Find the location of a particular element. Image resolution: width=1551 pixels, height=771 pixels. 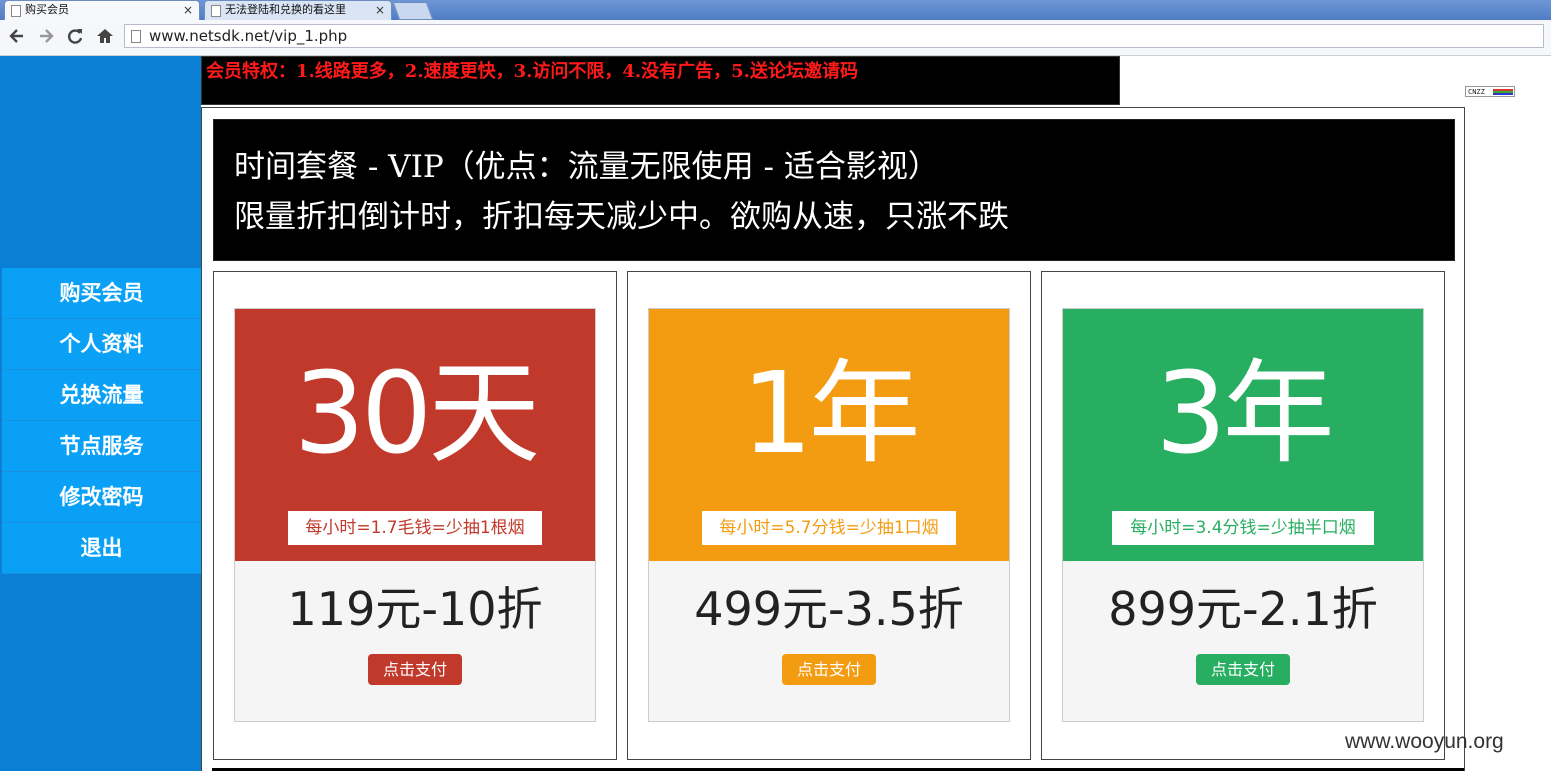

plan-duration: 1年 is located at coordinates (830, 414).